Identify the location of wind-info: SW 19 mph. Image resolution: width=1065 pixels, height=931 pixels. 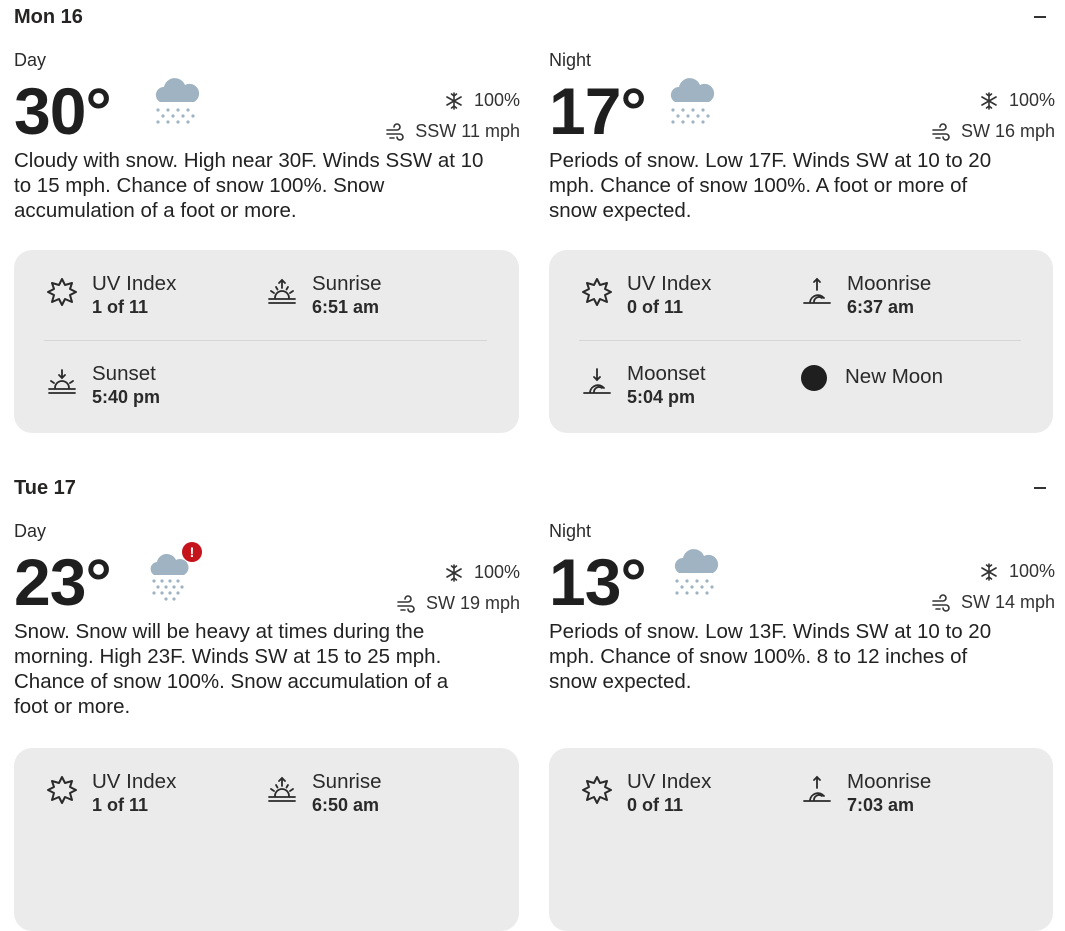
(458, 603).